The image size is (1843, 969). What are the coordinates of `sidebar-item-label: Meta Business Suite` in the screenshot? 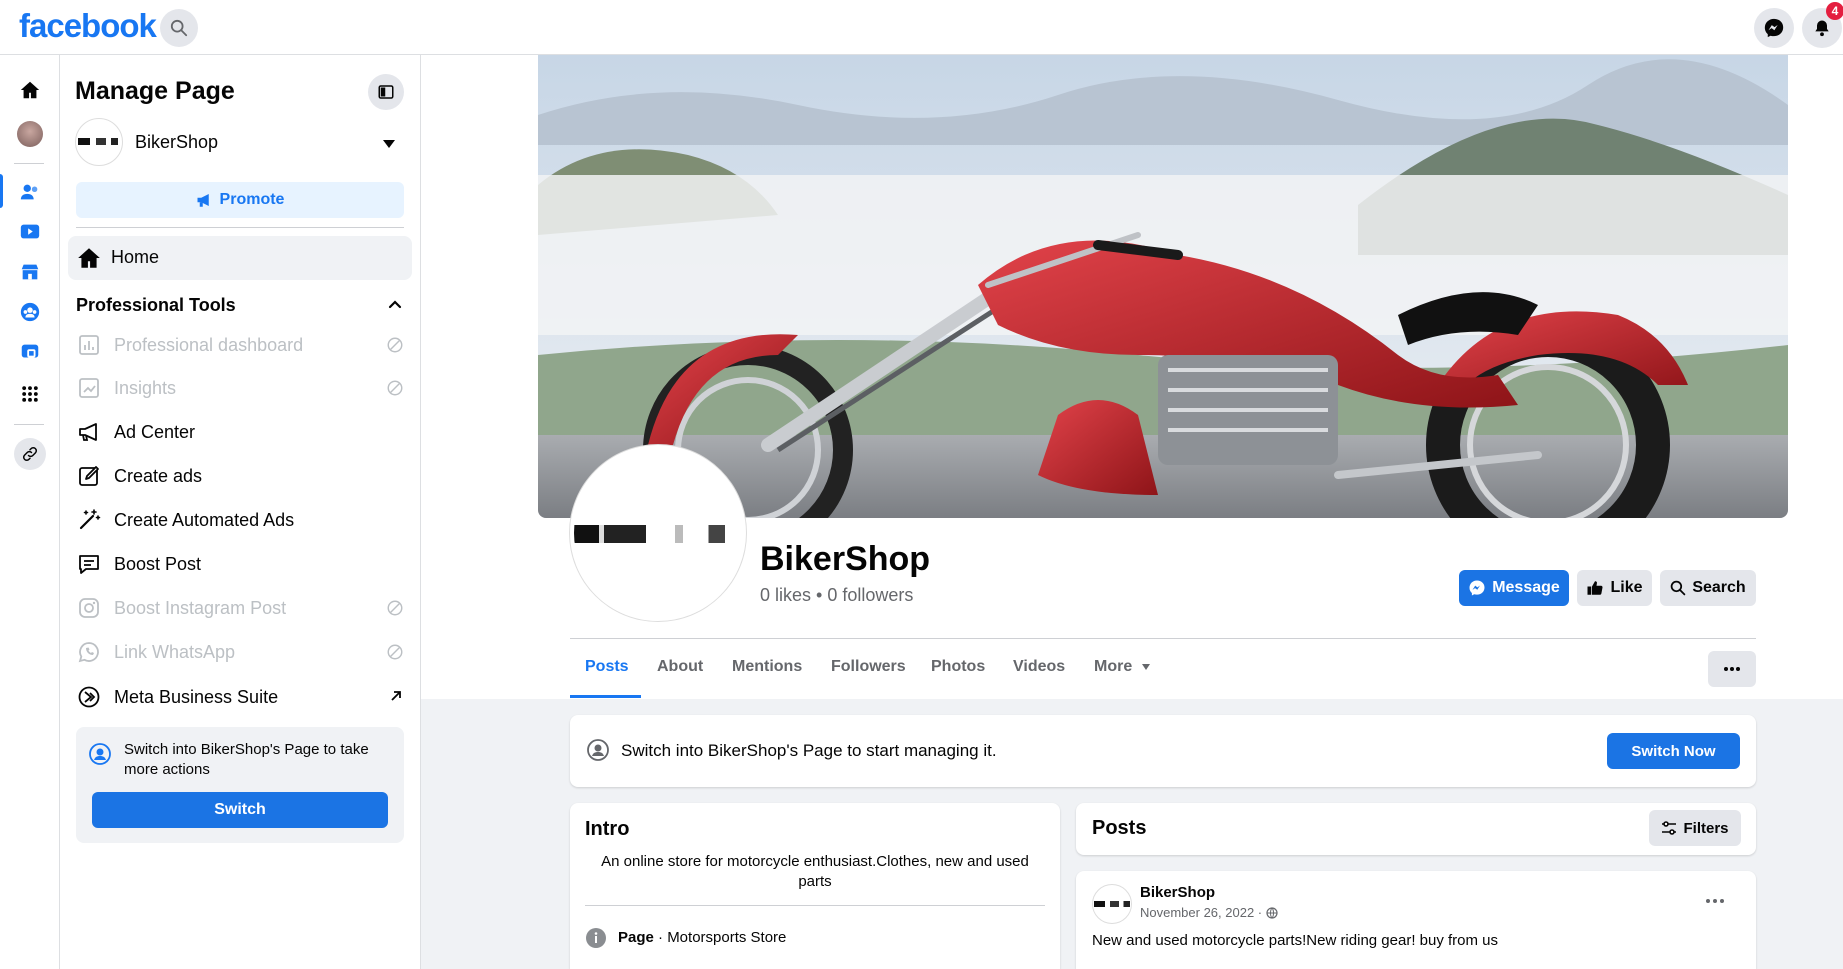 It's located at (196, 696).